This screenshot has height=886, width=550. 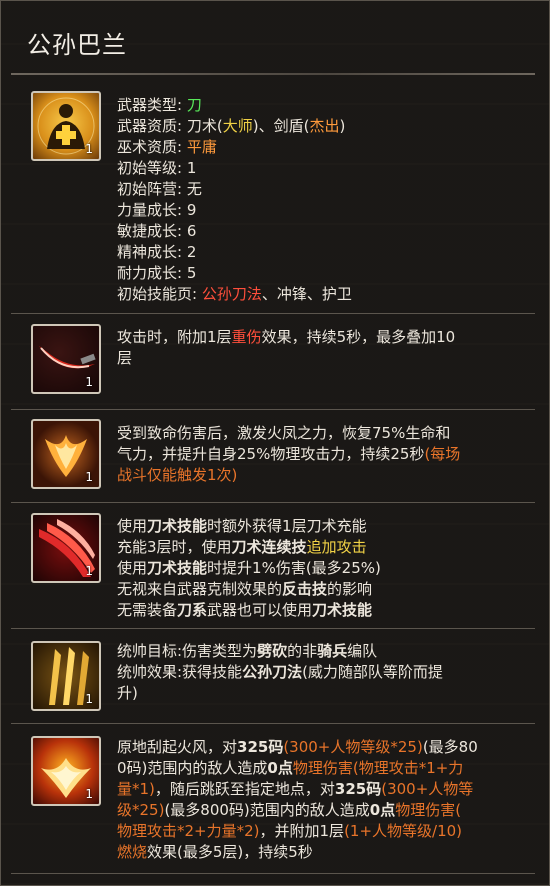 I want to click on phoenix-feather-icon: 1, so click(x=66, y=454).